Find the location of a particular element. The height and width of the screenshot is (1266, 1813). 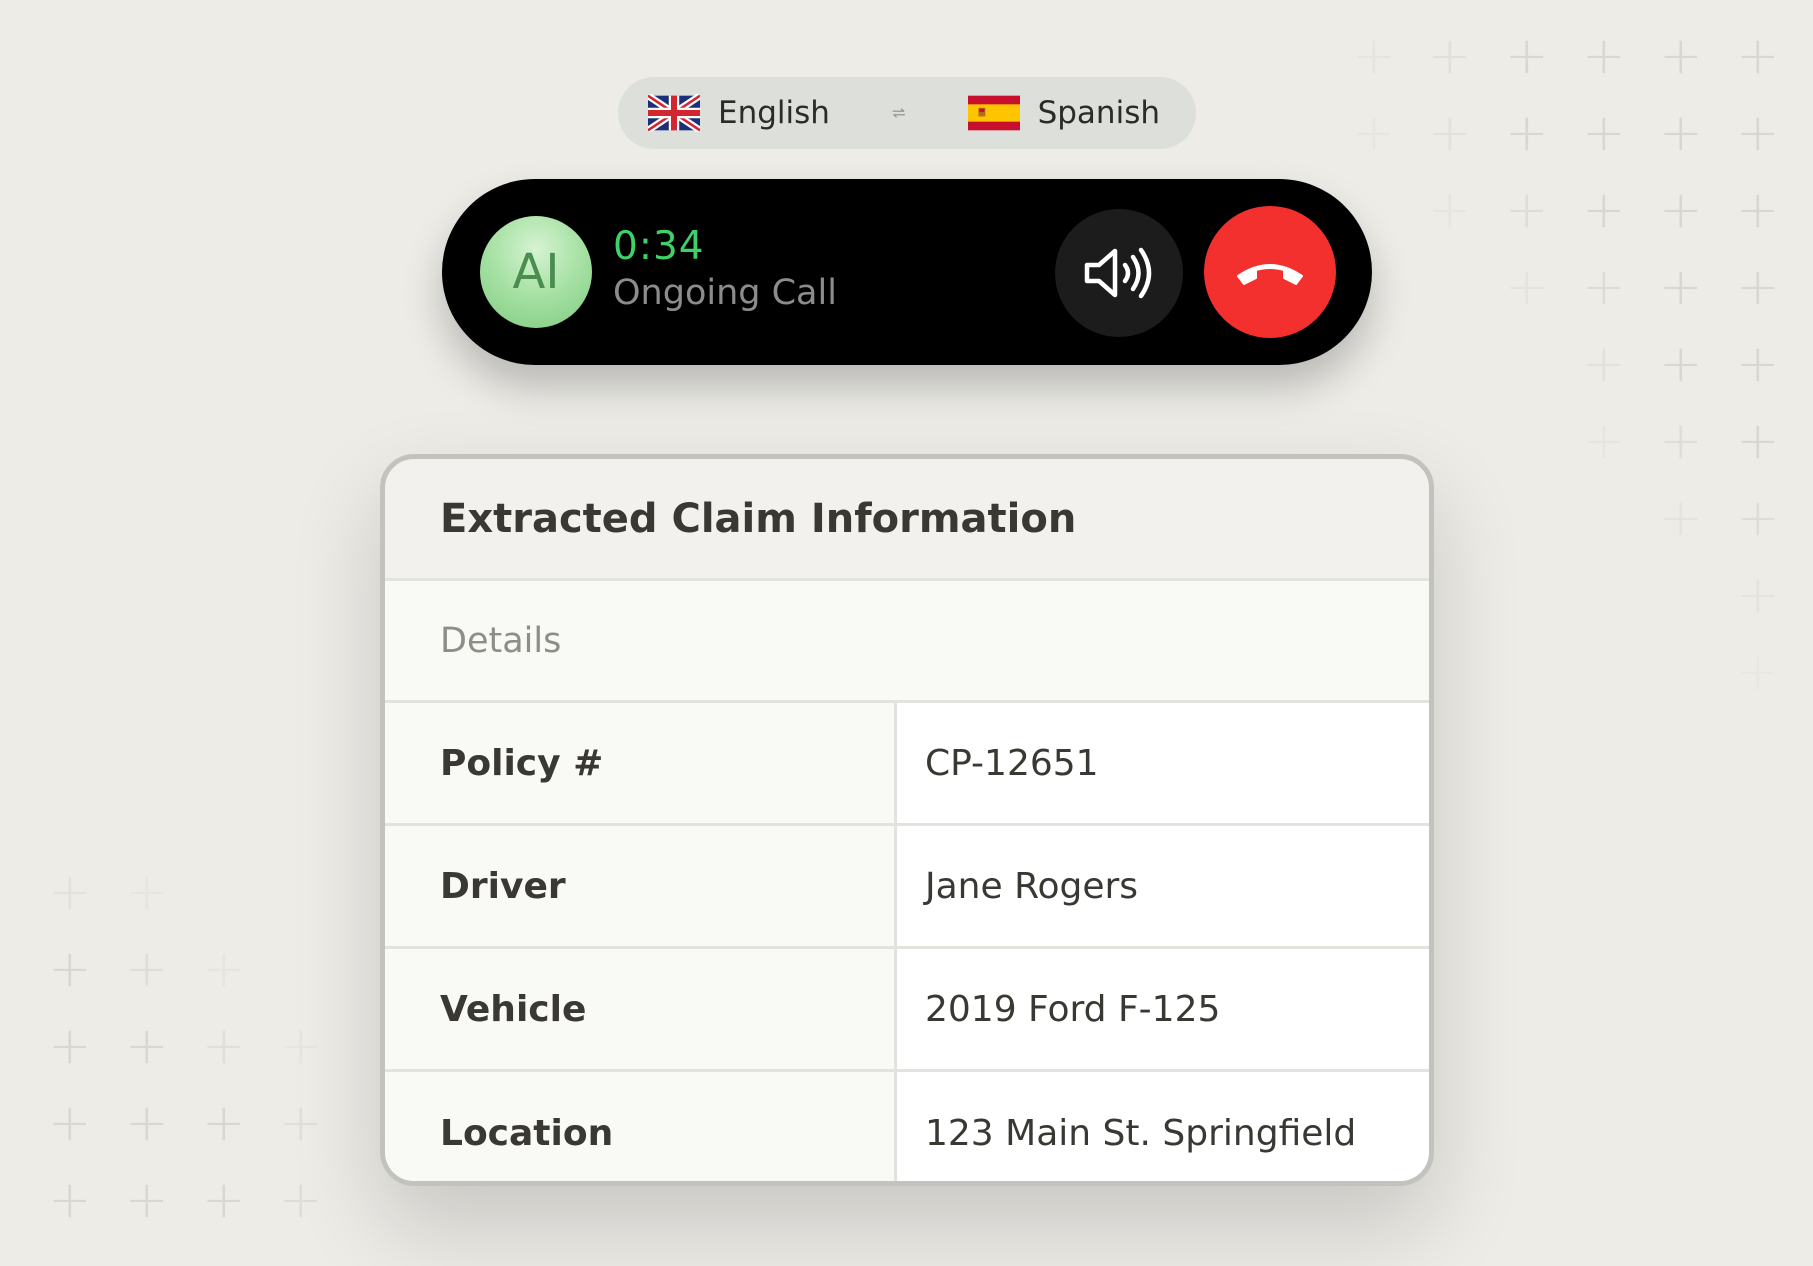

field-value: 2019 Ford F-125 is located at coordinates (1163, 1009).